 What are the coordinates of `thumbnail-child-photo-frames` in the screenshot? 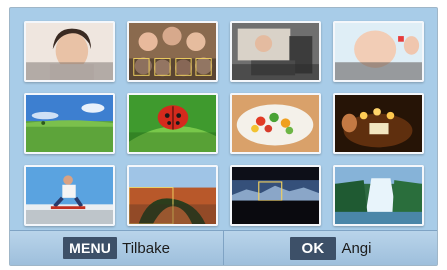 It's located at (275, 51).